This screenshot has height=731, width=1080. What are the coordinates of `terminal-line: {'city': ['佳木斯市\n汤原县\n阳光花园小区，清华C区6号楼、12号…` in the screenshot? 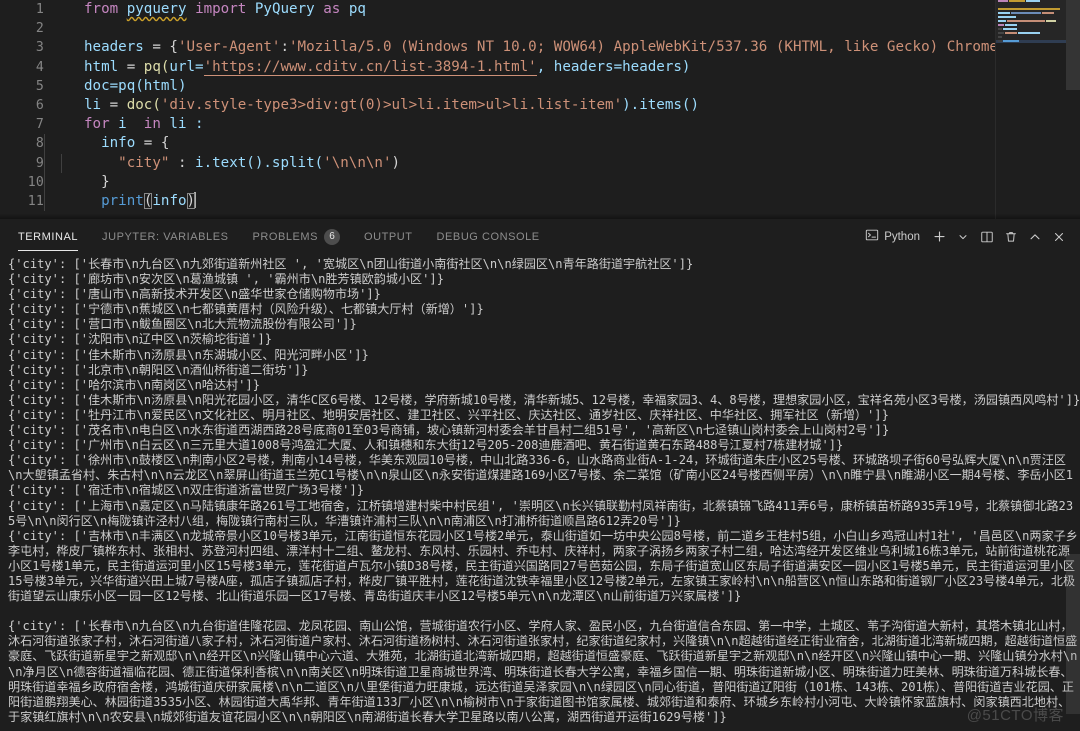 It's located at (544, 399).